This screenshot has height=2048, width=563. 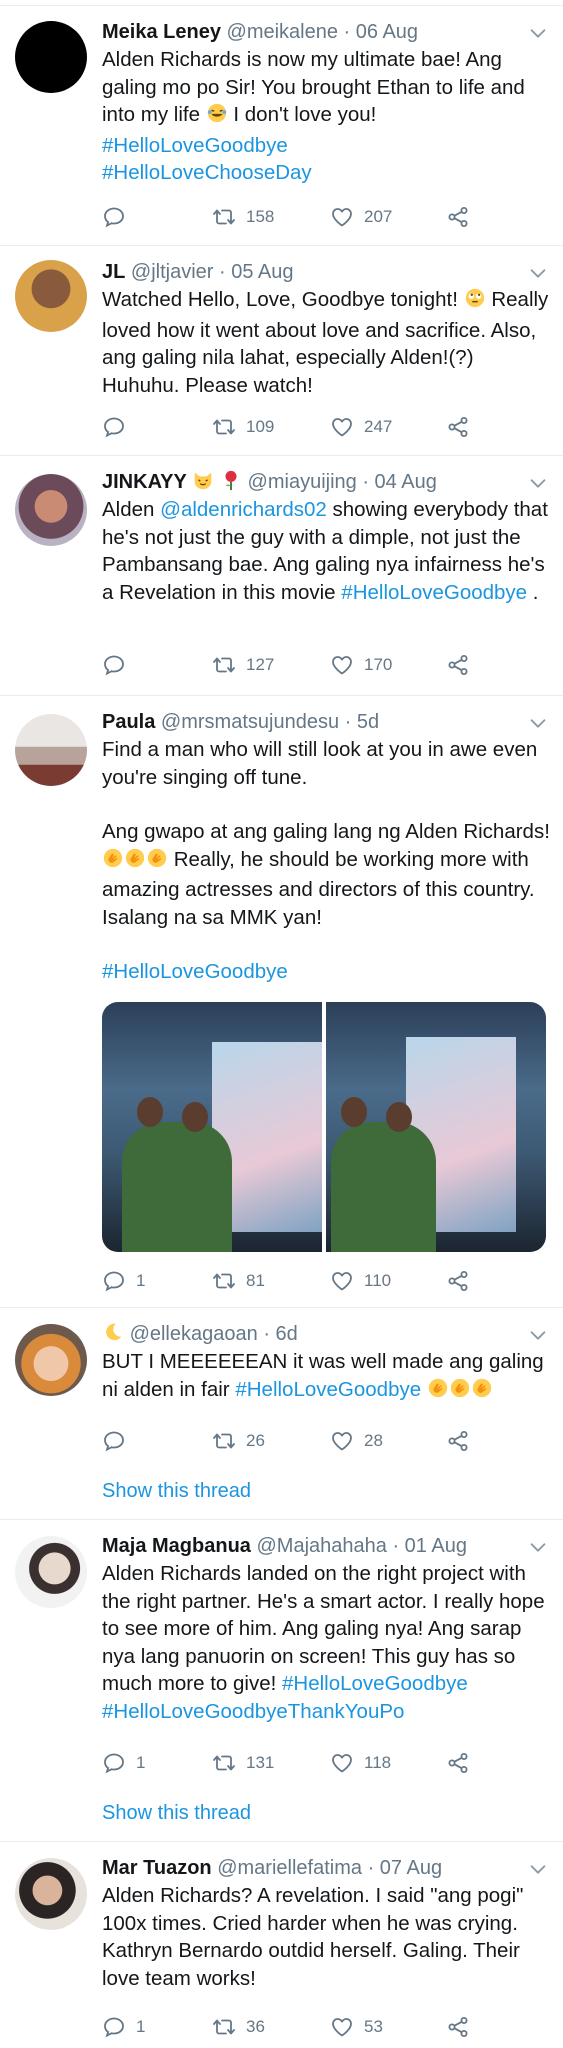 I want to click on like-button: 28, so click(x=356, y=1441).